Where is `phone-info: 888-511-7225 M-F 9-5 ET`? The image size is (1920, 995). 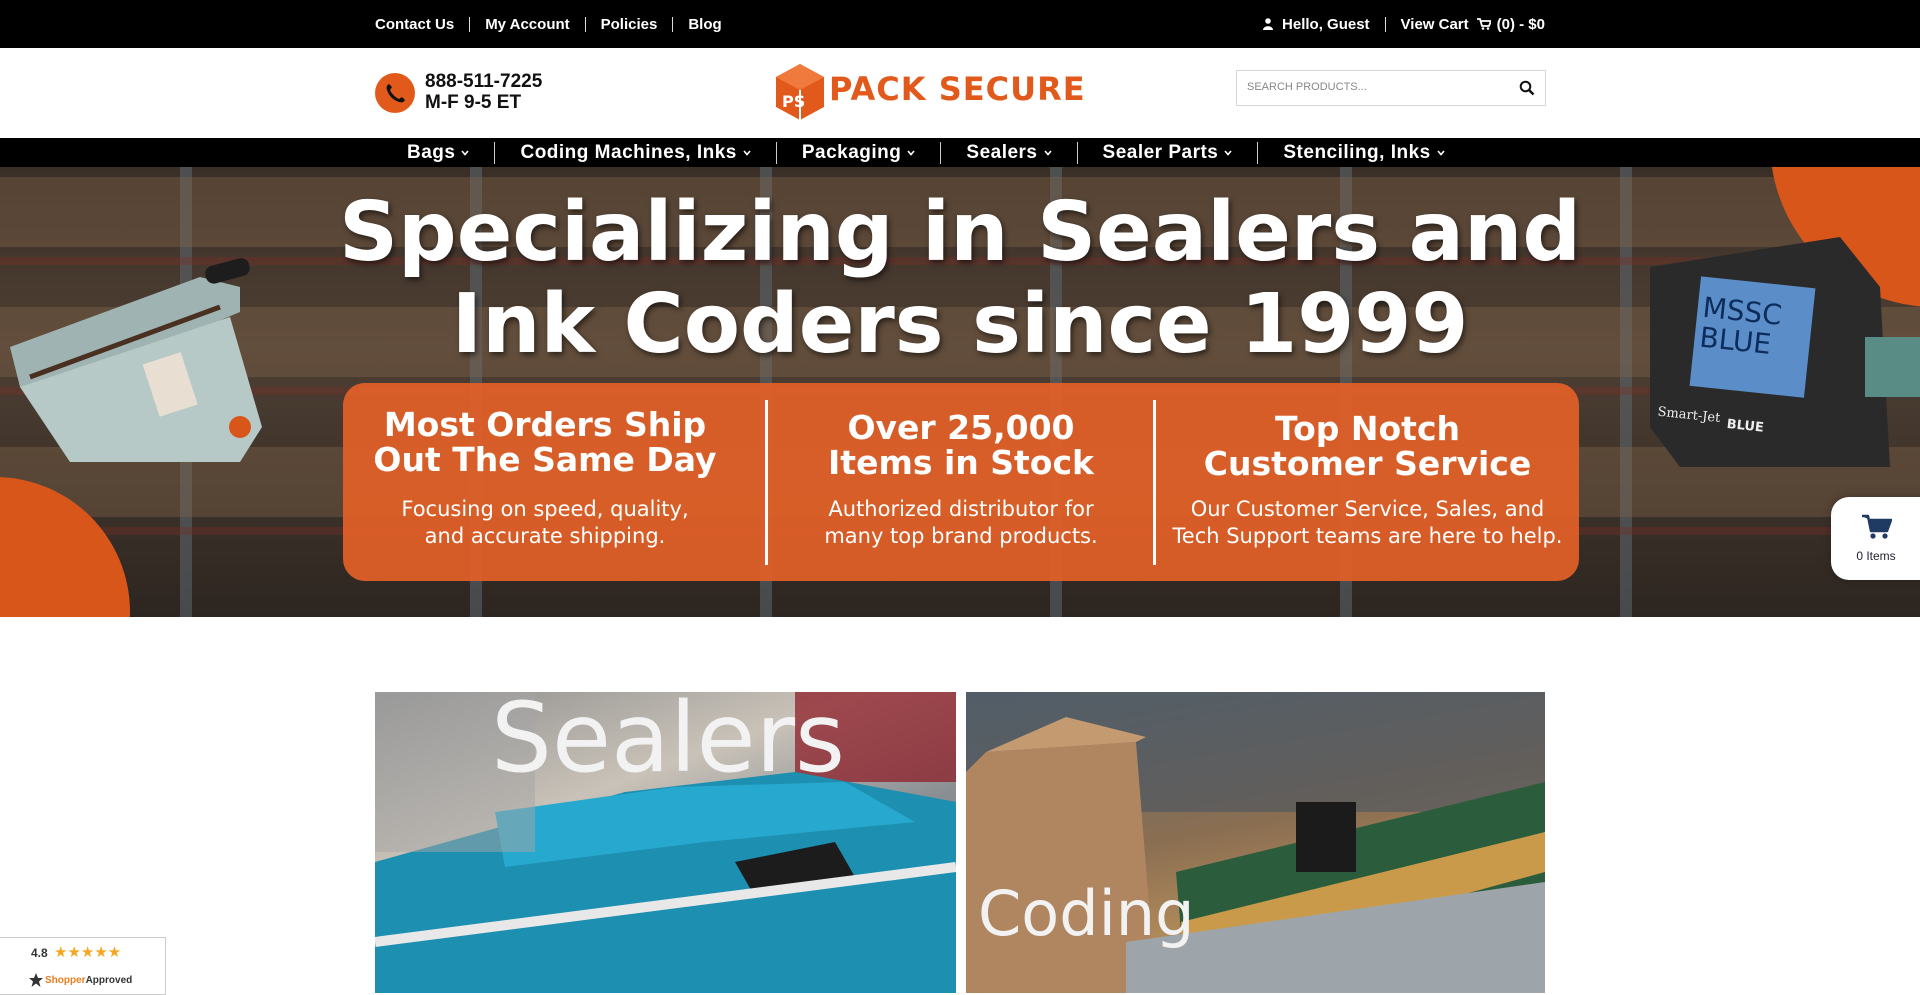
phone-info: 888-511-7225 M-F 9-5 ET is located at coordinates (483, 92).